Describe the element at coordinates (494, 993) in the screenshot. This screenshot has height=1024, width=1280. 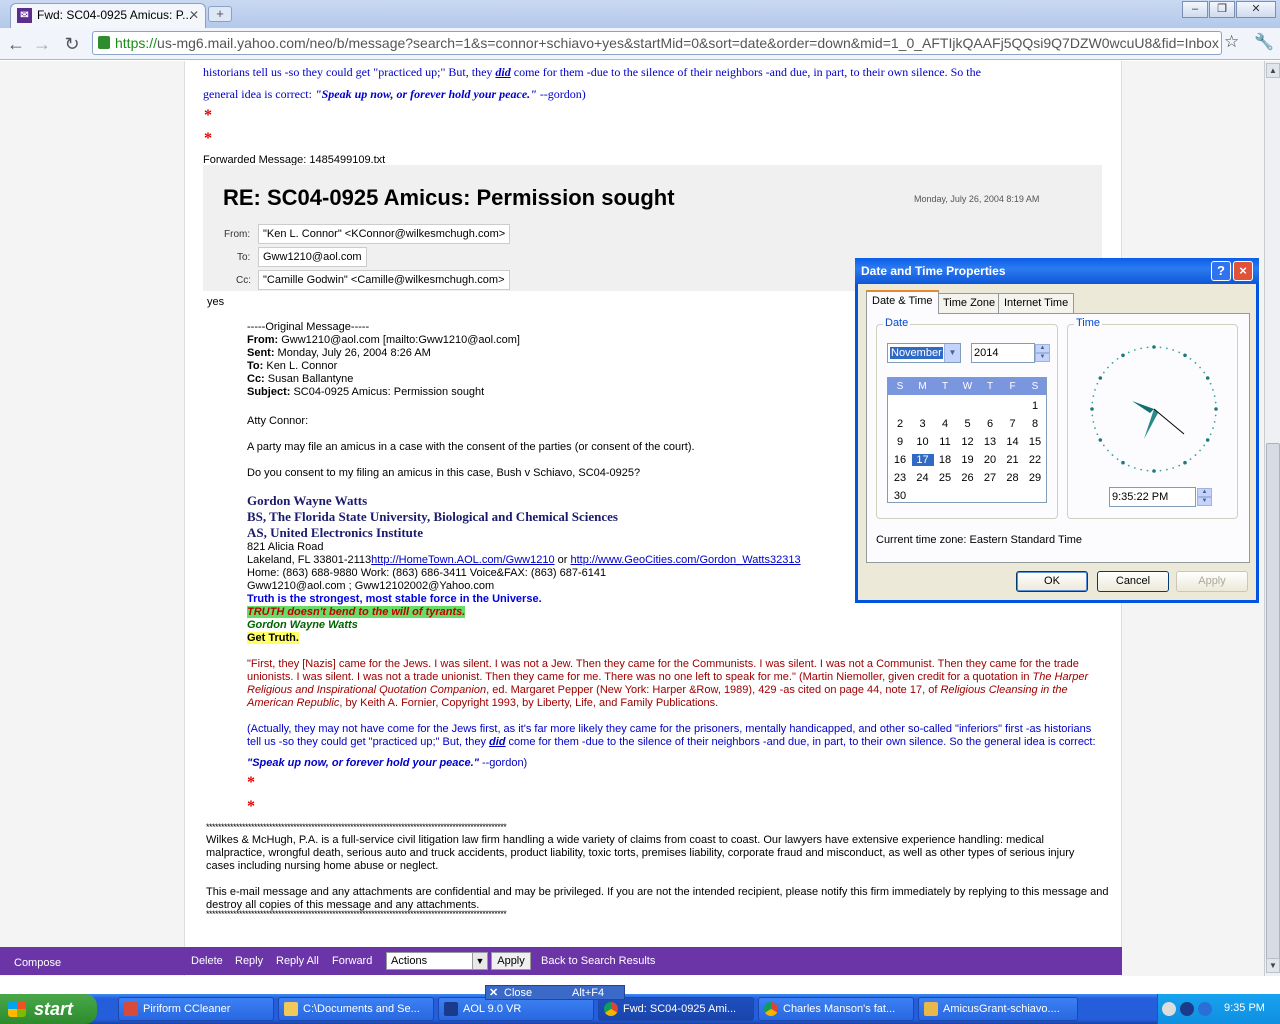
I see `close-icon: ✕` at that location.